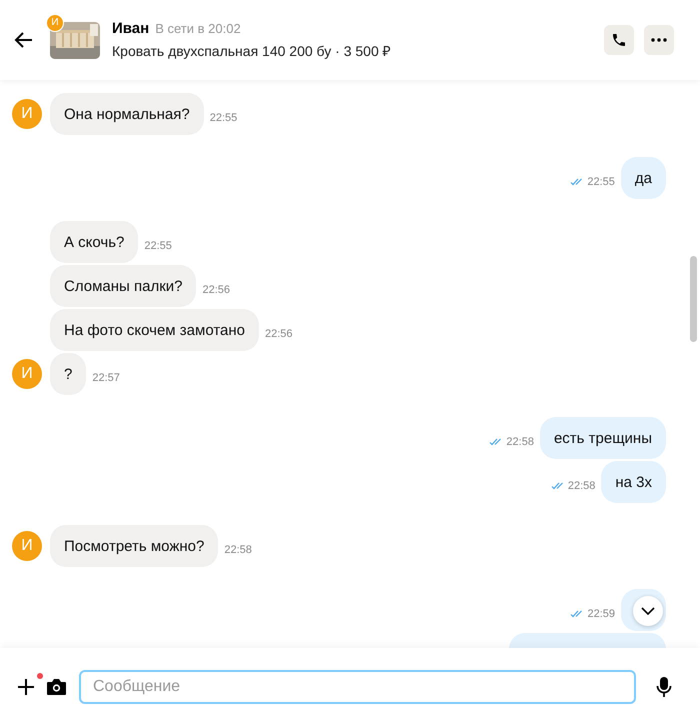  What do you see at coordinates (26, 686) in the screenshot?
I see `attach-button` at bounding box center [26, 686].